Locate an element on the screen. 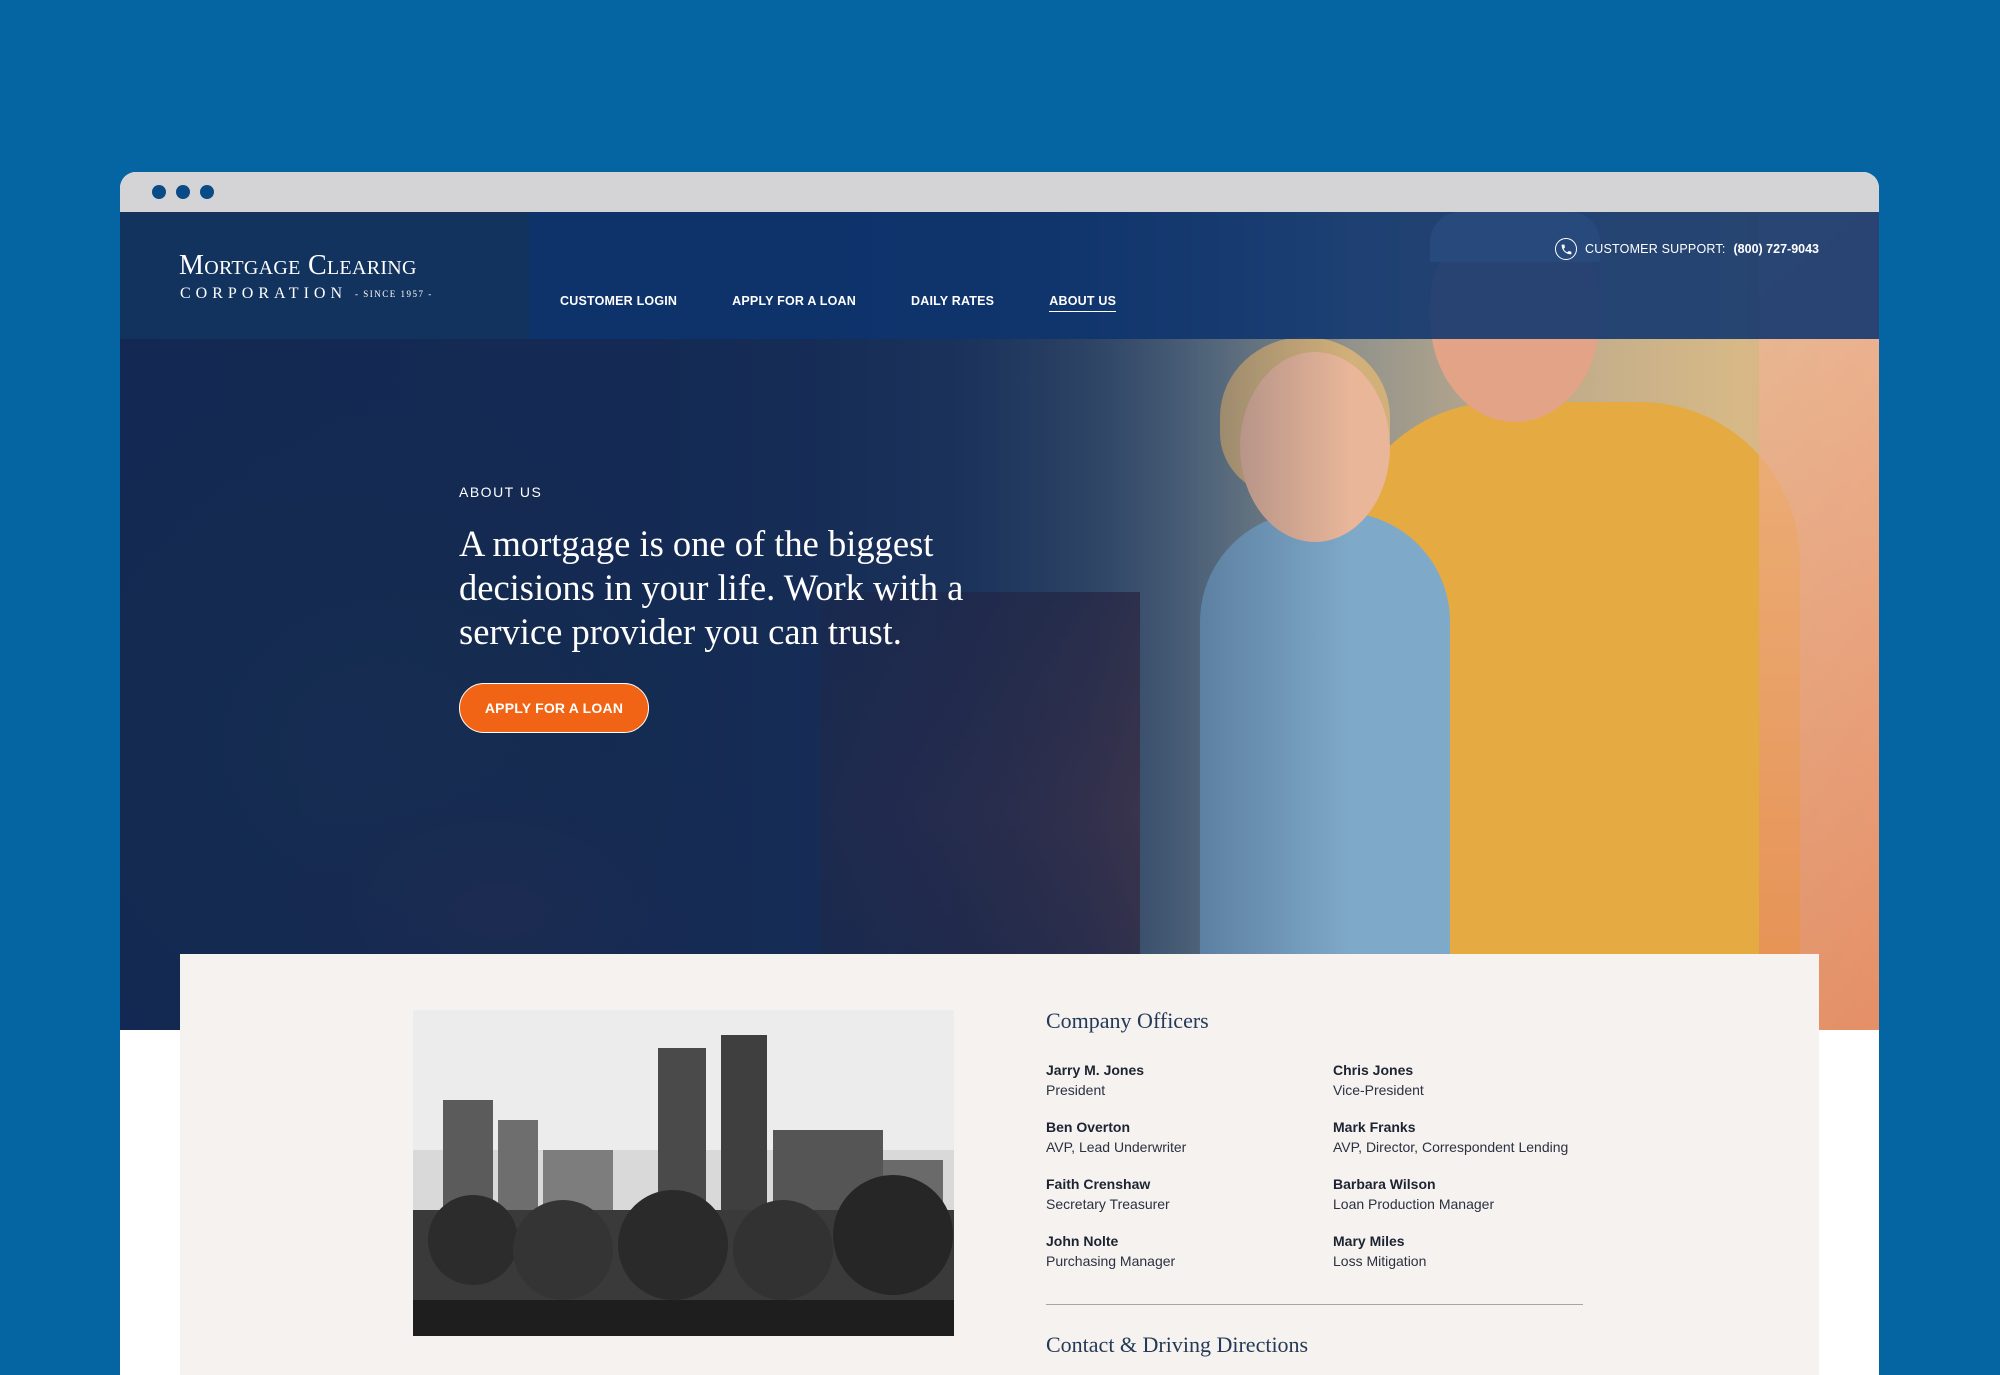  logo-corporation: CORPORATION is located at coordinates (264, 293).